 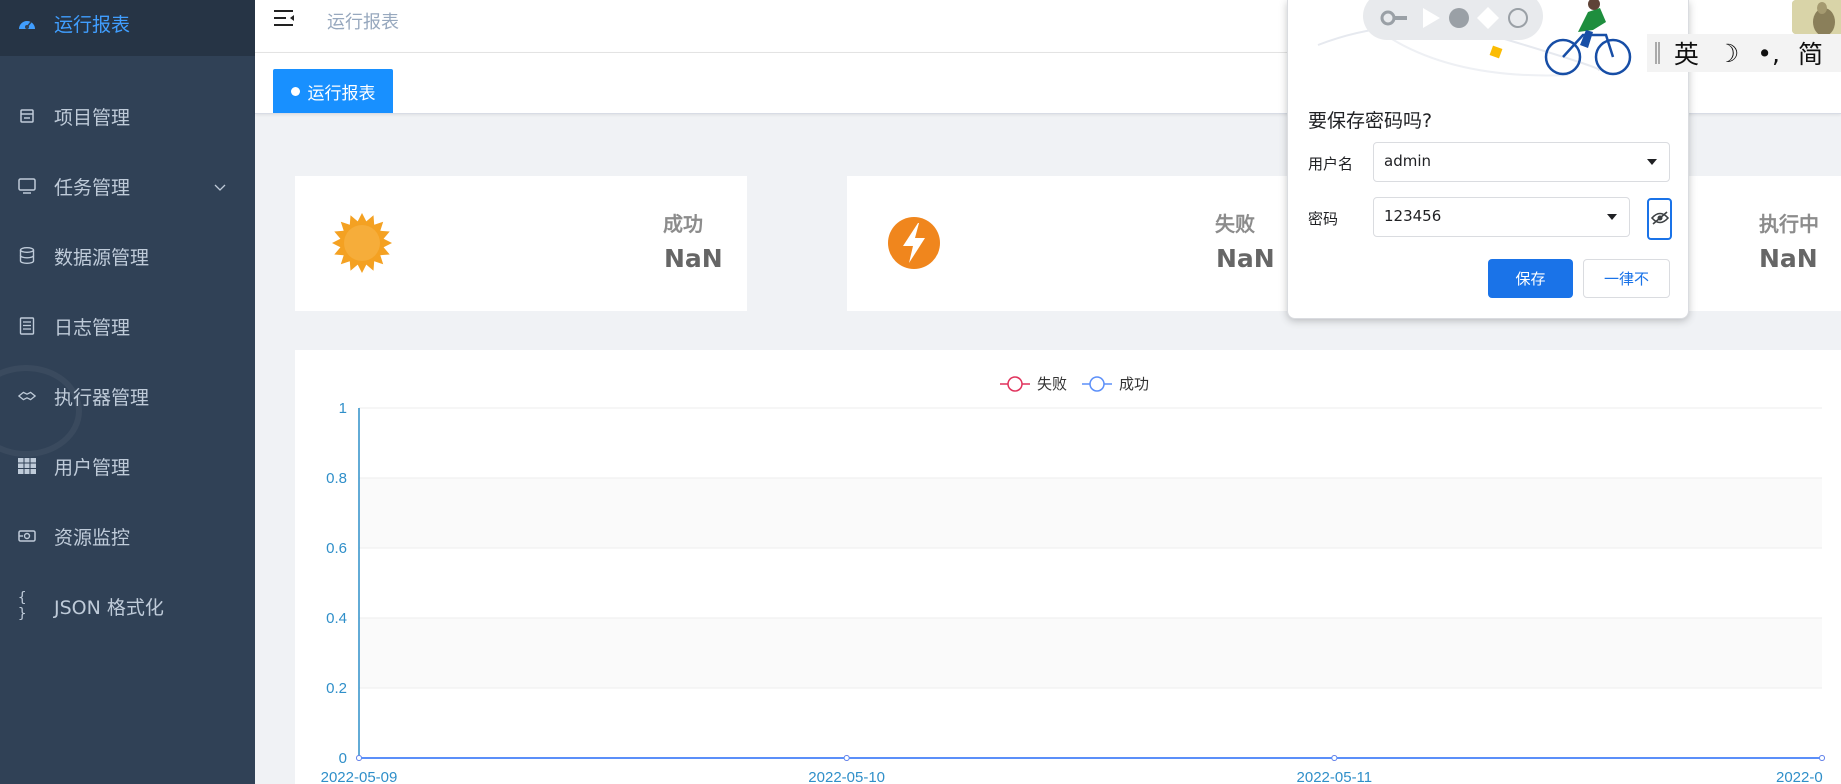 I want to click on x-tick-label: 2022-05-10, so click(x=846, y=776).